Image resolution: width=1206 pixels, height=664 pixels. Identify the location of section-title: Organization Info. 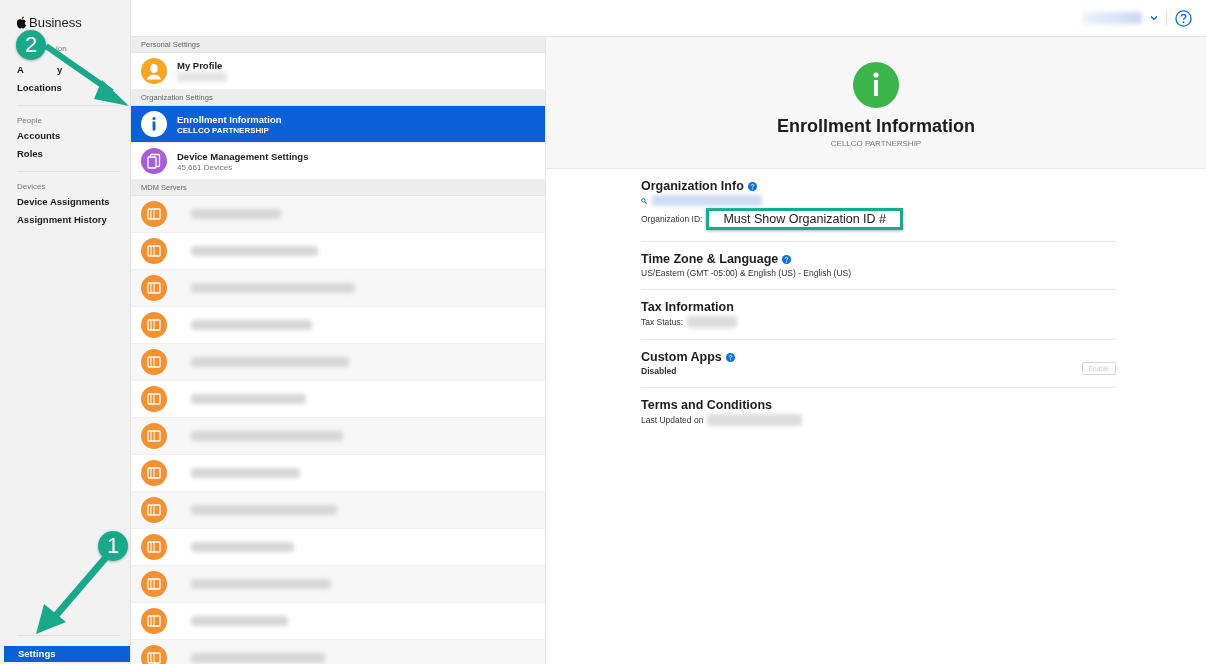
(692, 186).